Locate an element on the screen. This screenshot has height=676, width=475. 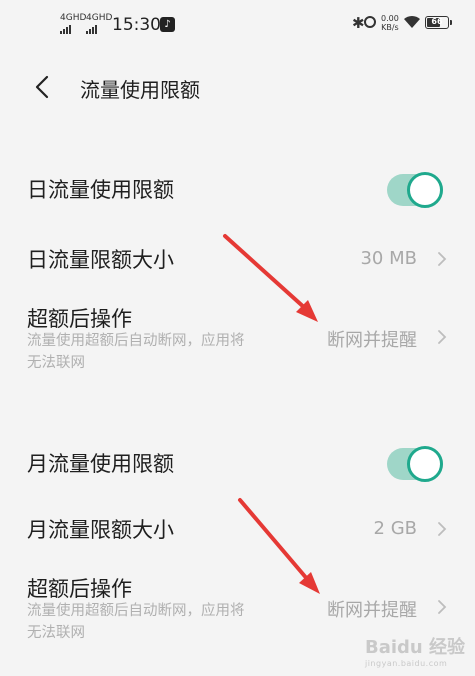
daily-action-row: 超额后操作 流量使用超额后自动断网，应用将无法联网 断网并提醒 is located at coordinates (237, 338).